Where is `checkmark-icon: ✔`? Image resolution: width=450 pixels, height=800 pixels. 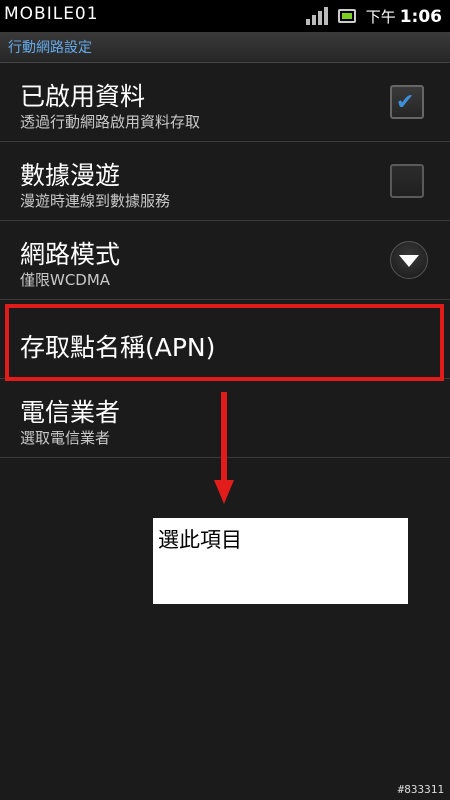 checkmark-icon: ✔ is located at coordinates (405, 102).